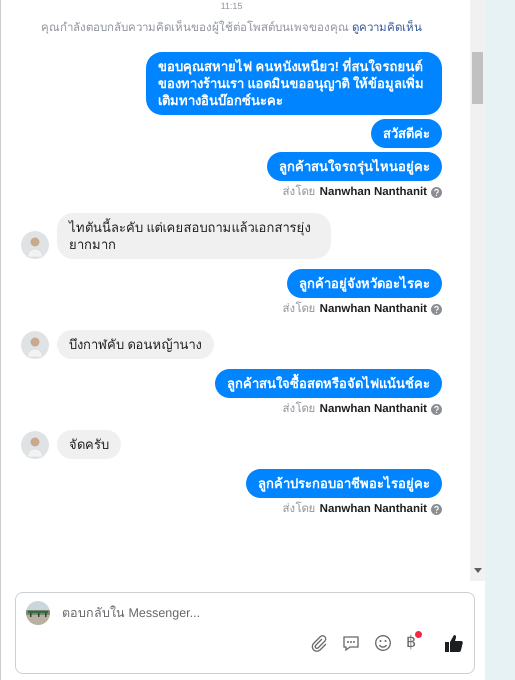  Describe the element at coordinates (231, 28) in the screenshot. I see `notice-text: คุณกำลังตอบกลับความคิดเห็นของผู้ใช้ต่อโพสต์บนเพจของคุณ ดูความคิดเห็น` at that location.